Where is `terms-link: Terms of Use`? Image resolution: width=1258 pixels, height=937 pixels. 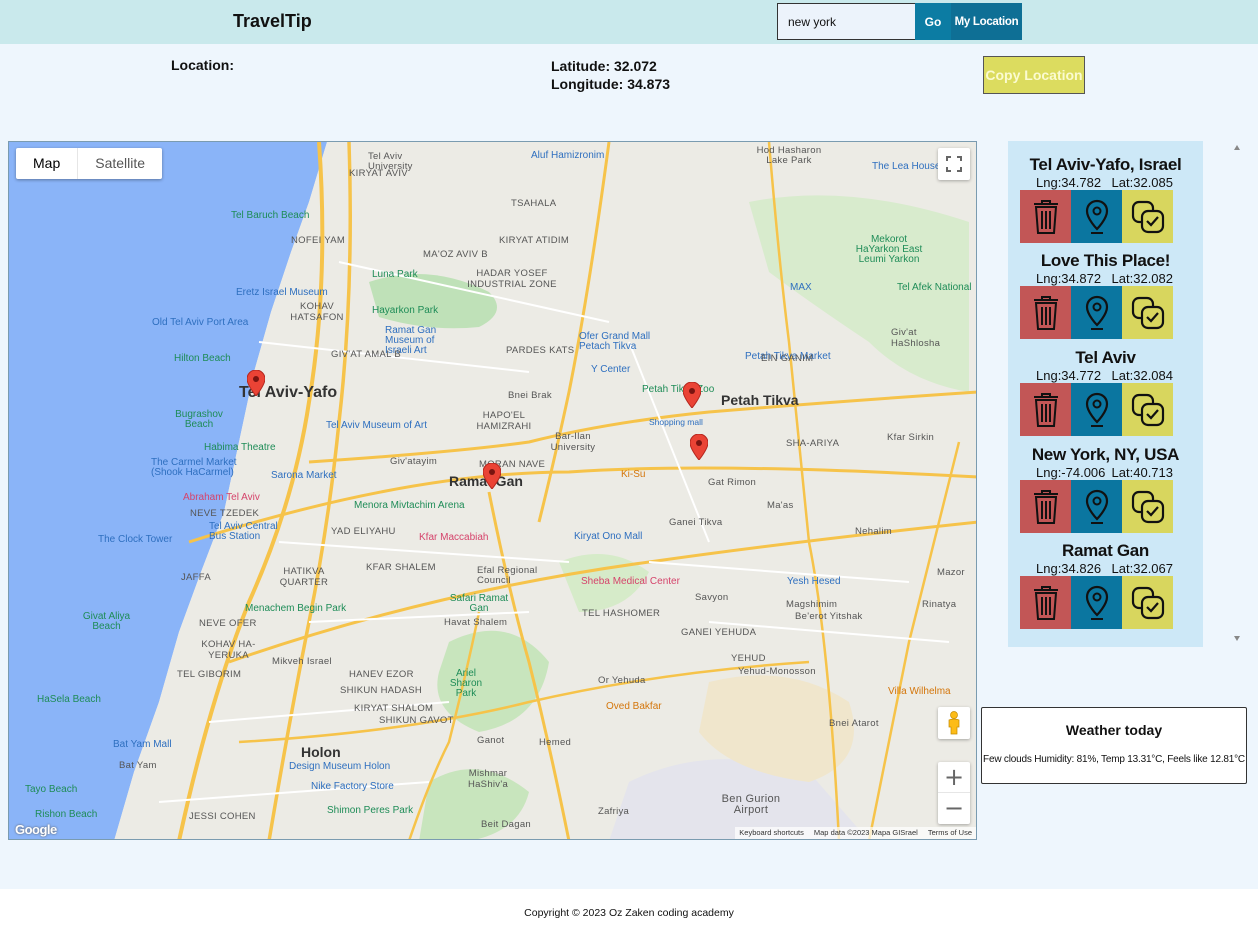 terms-link: Terms of Use is located at coordinates (950, 833).